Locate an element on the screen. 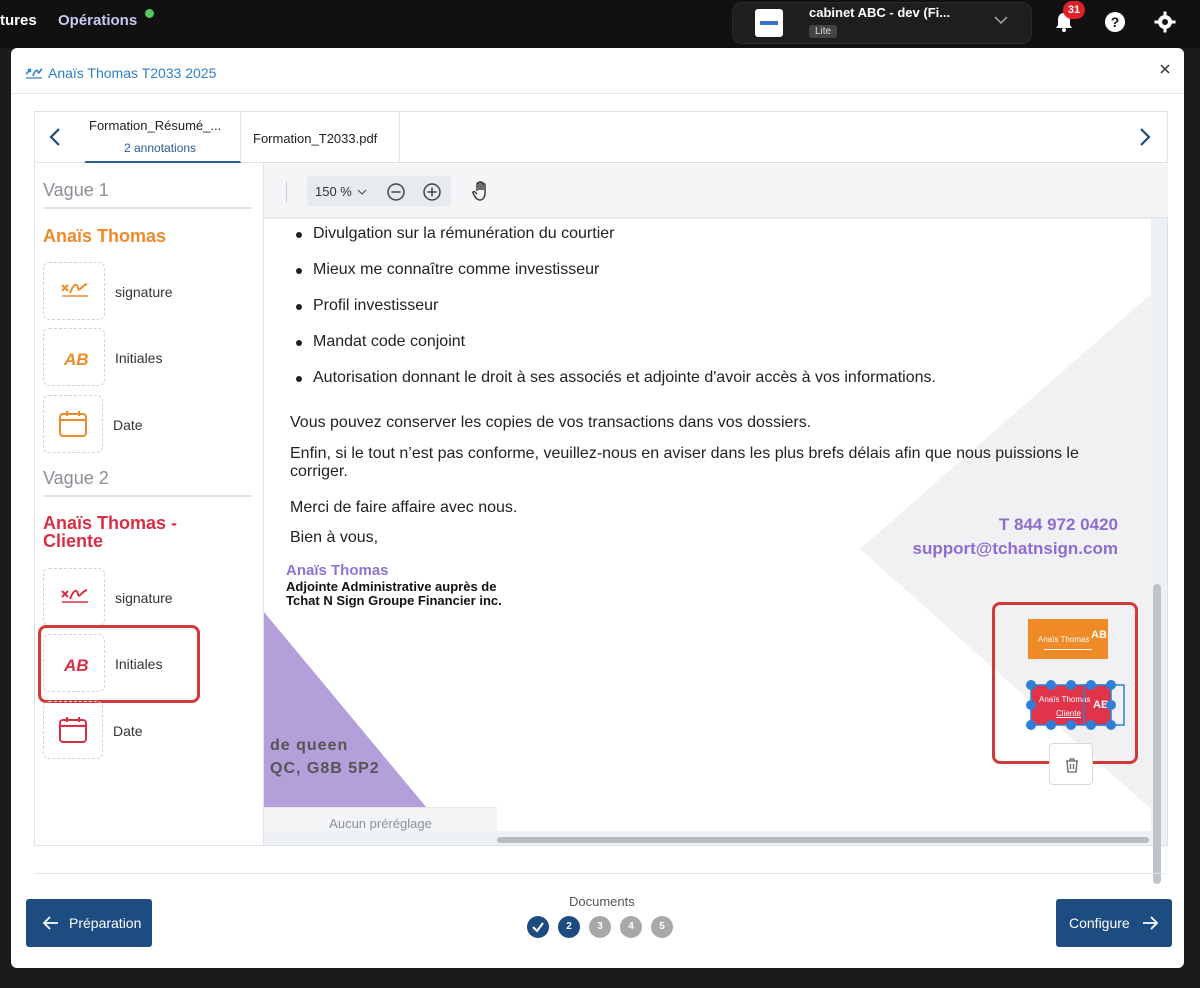 The height and width of the screenshot is (988, 1200). step-2-current: 2 is located at coordinates (569, 927).